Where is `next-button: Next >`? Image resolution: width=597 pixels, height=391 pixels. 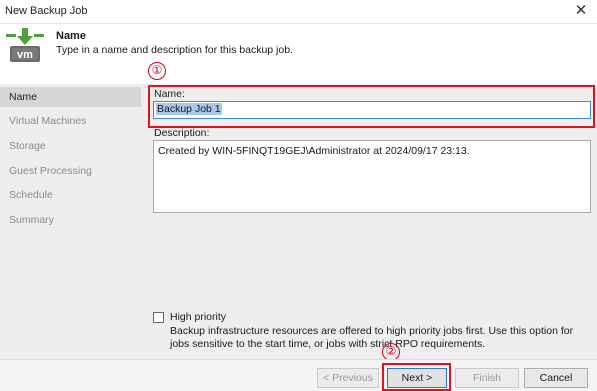
next-button: Next > is located at coordinates (417, 378).